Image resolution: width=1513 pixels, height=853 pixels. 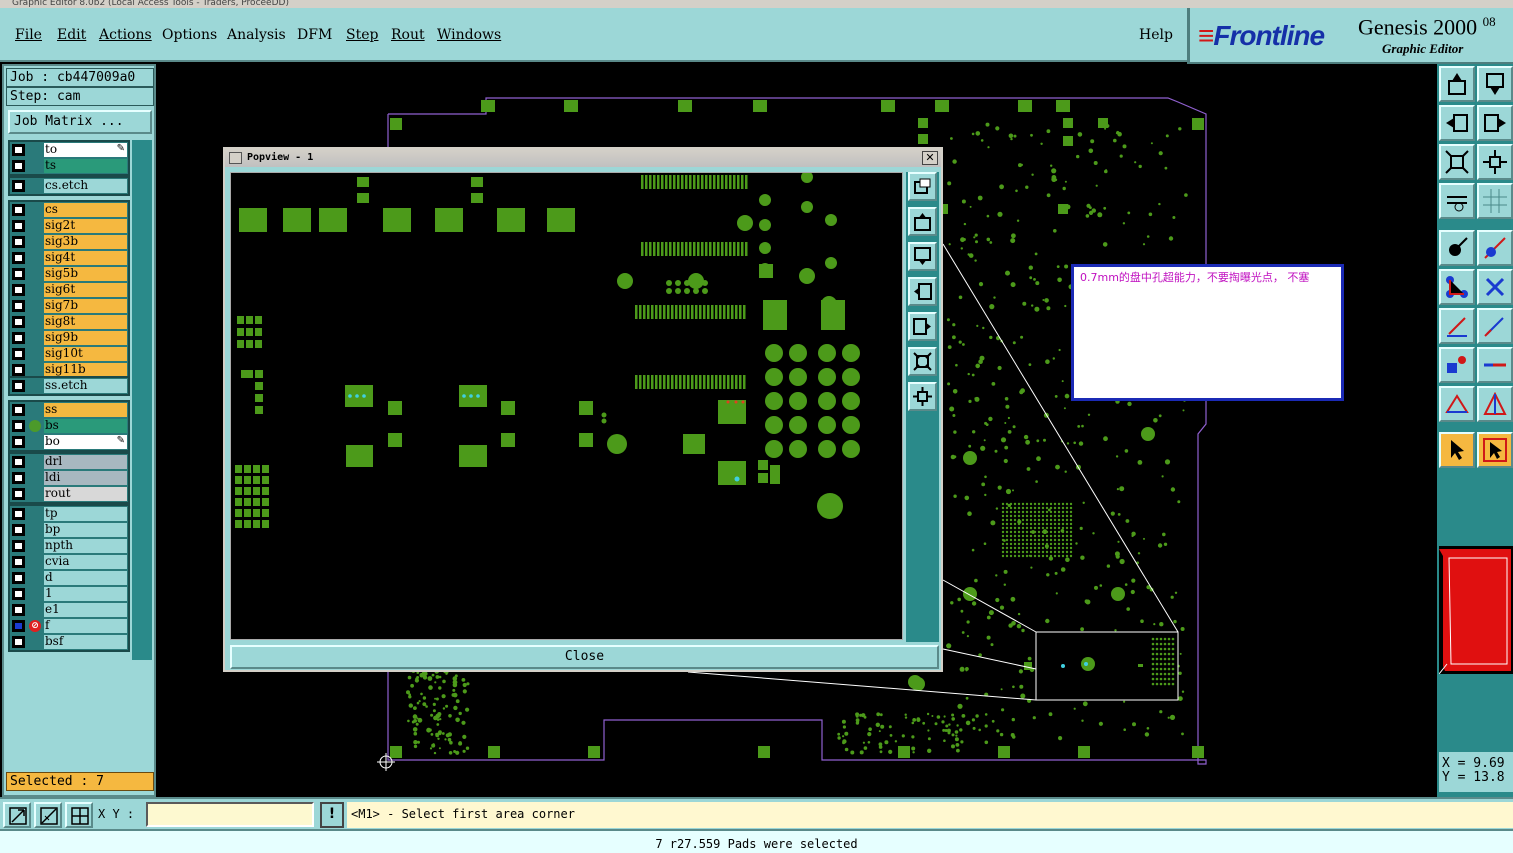 I want to click on add-line-button, so click(x=1457, y=326).